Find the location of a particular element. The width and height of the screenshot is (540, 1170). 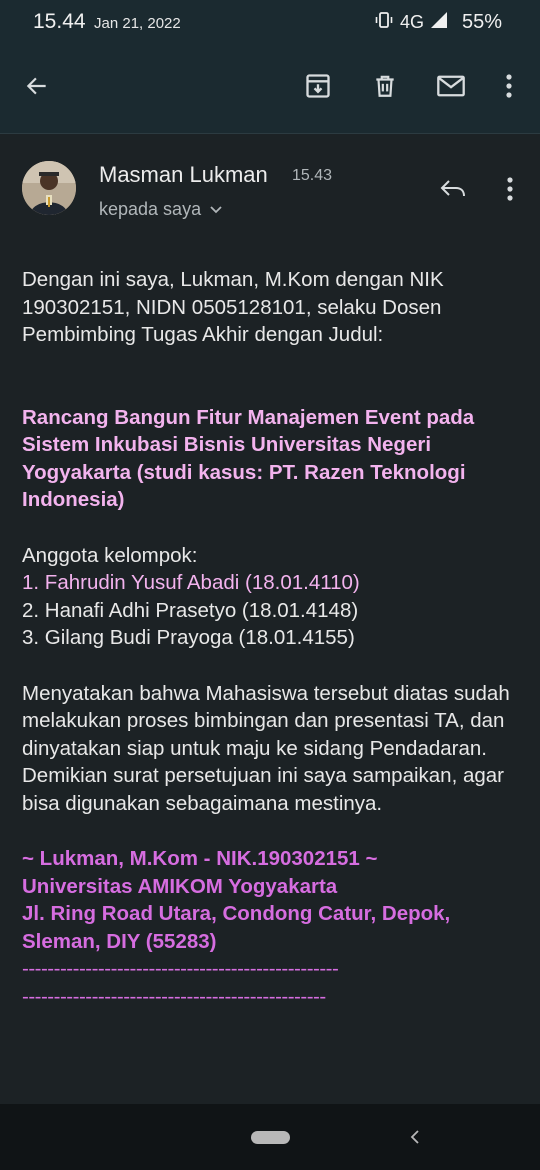

mail-icon is located at coordinates (451, 86).